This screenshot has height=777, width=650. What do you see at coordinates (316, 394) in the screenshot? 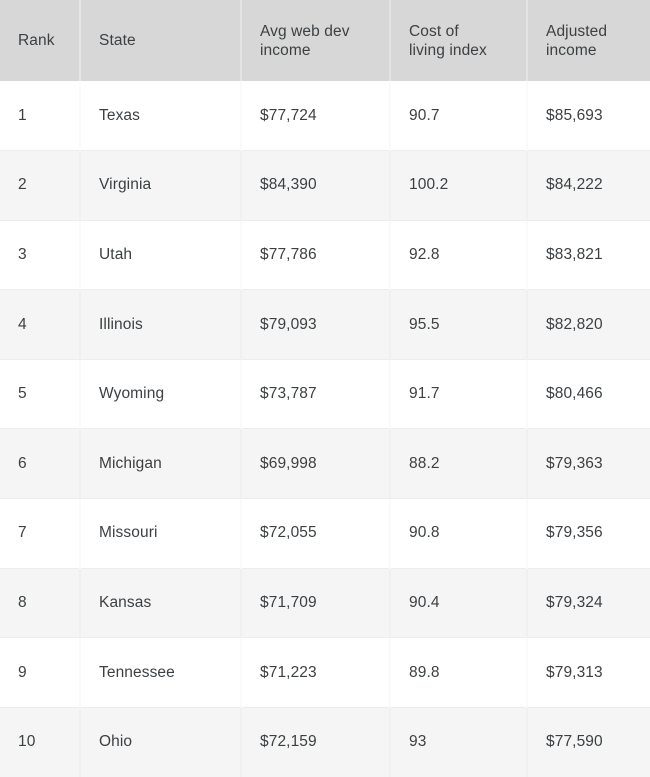
I see `cell-avg_web_dev_income: $73,787` at bounding box center [316, 394].